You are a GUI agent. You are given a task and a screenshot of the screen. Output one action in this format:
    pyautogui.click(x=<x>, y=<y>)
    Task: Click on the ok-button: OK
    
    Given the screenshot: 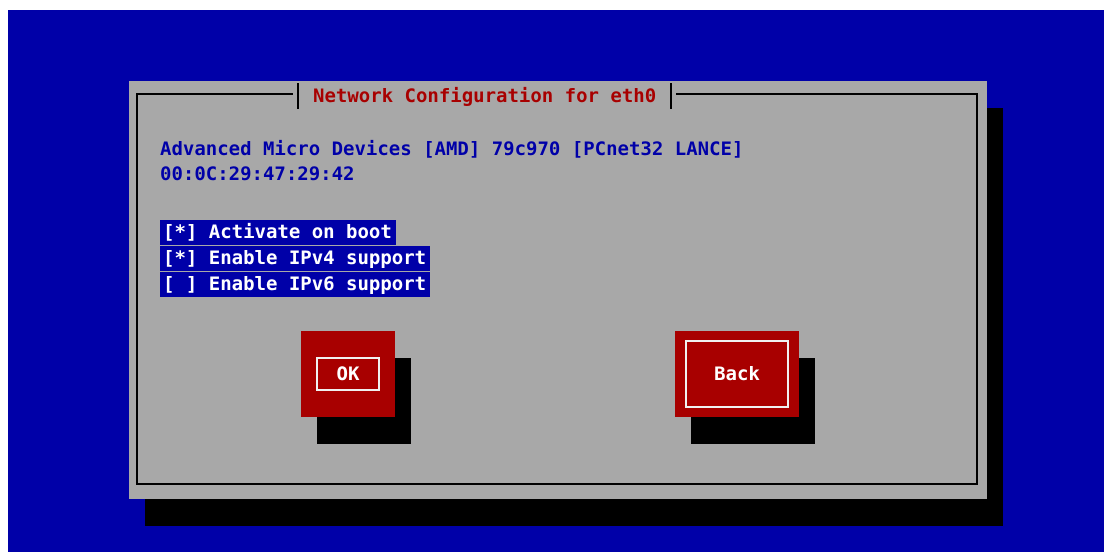 What is the action you would take?
    pyautogui.click(x=348, y=374)
    